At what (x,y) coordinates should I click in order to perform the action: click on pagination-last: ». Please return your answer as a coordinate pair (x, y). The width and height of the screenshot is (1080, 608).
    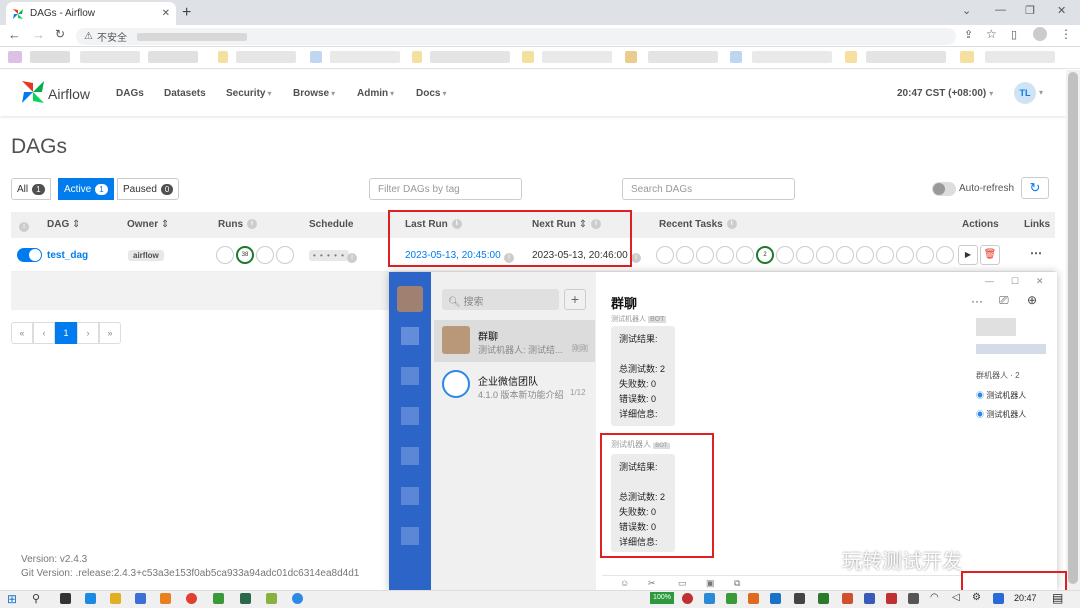
    Looking at the image, I should click on (110, 333).